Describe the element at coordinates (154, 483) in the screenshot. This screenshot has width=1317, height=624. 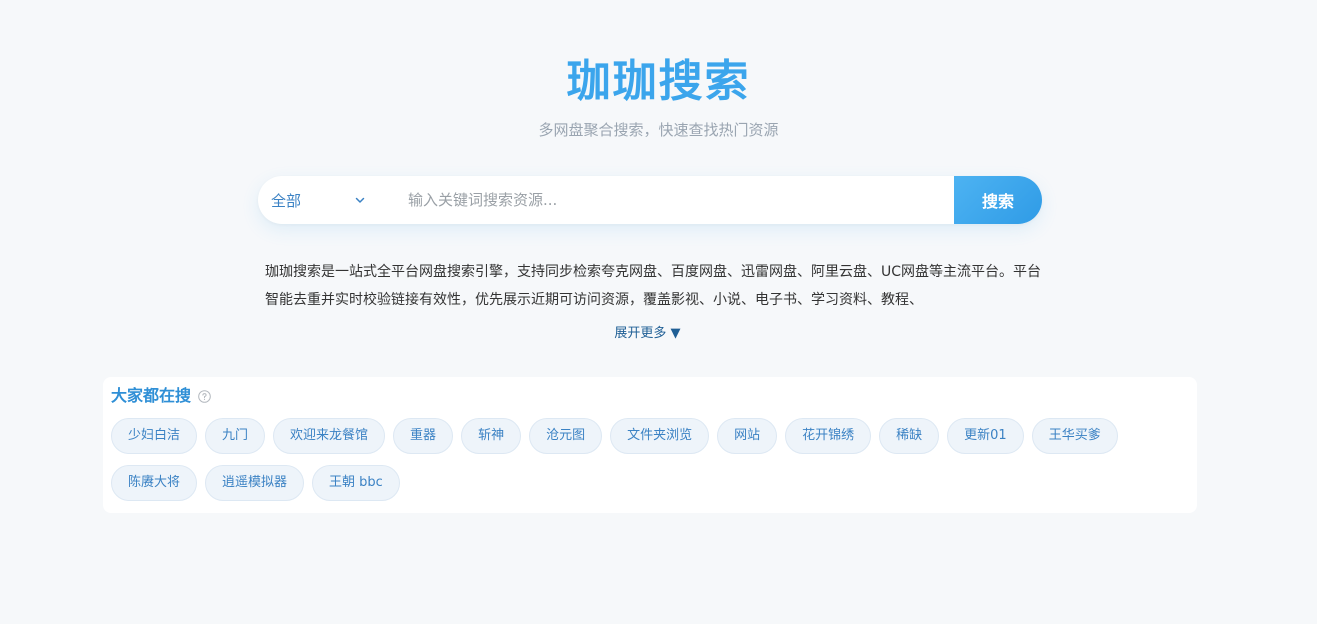
I see `hot-tag: 陈赓大将` at that location.